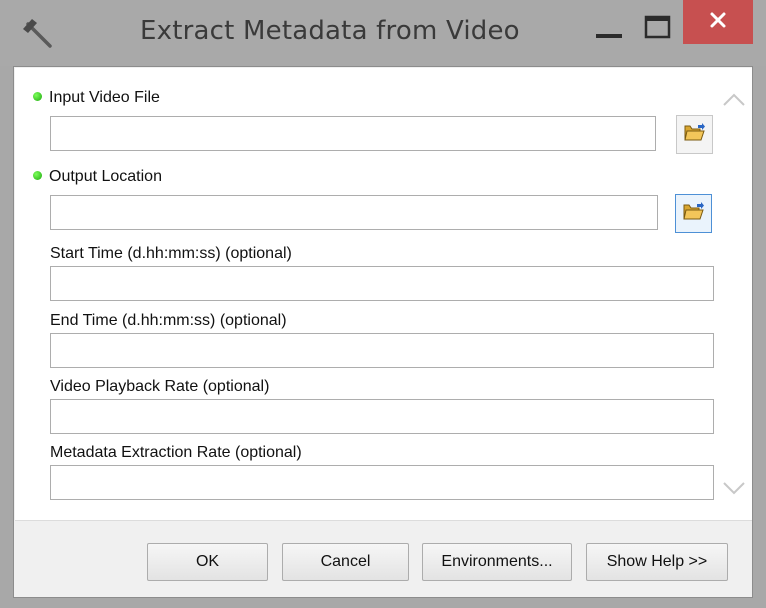 Image resolution: width=766 pixels, height=608 pixels. What do you see at coordinates (171, 253) in the screenshot?
I see `start-time-label: Start Time (d.hh:mm:ss) (optional)` at bounding box center [171, 253].